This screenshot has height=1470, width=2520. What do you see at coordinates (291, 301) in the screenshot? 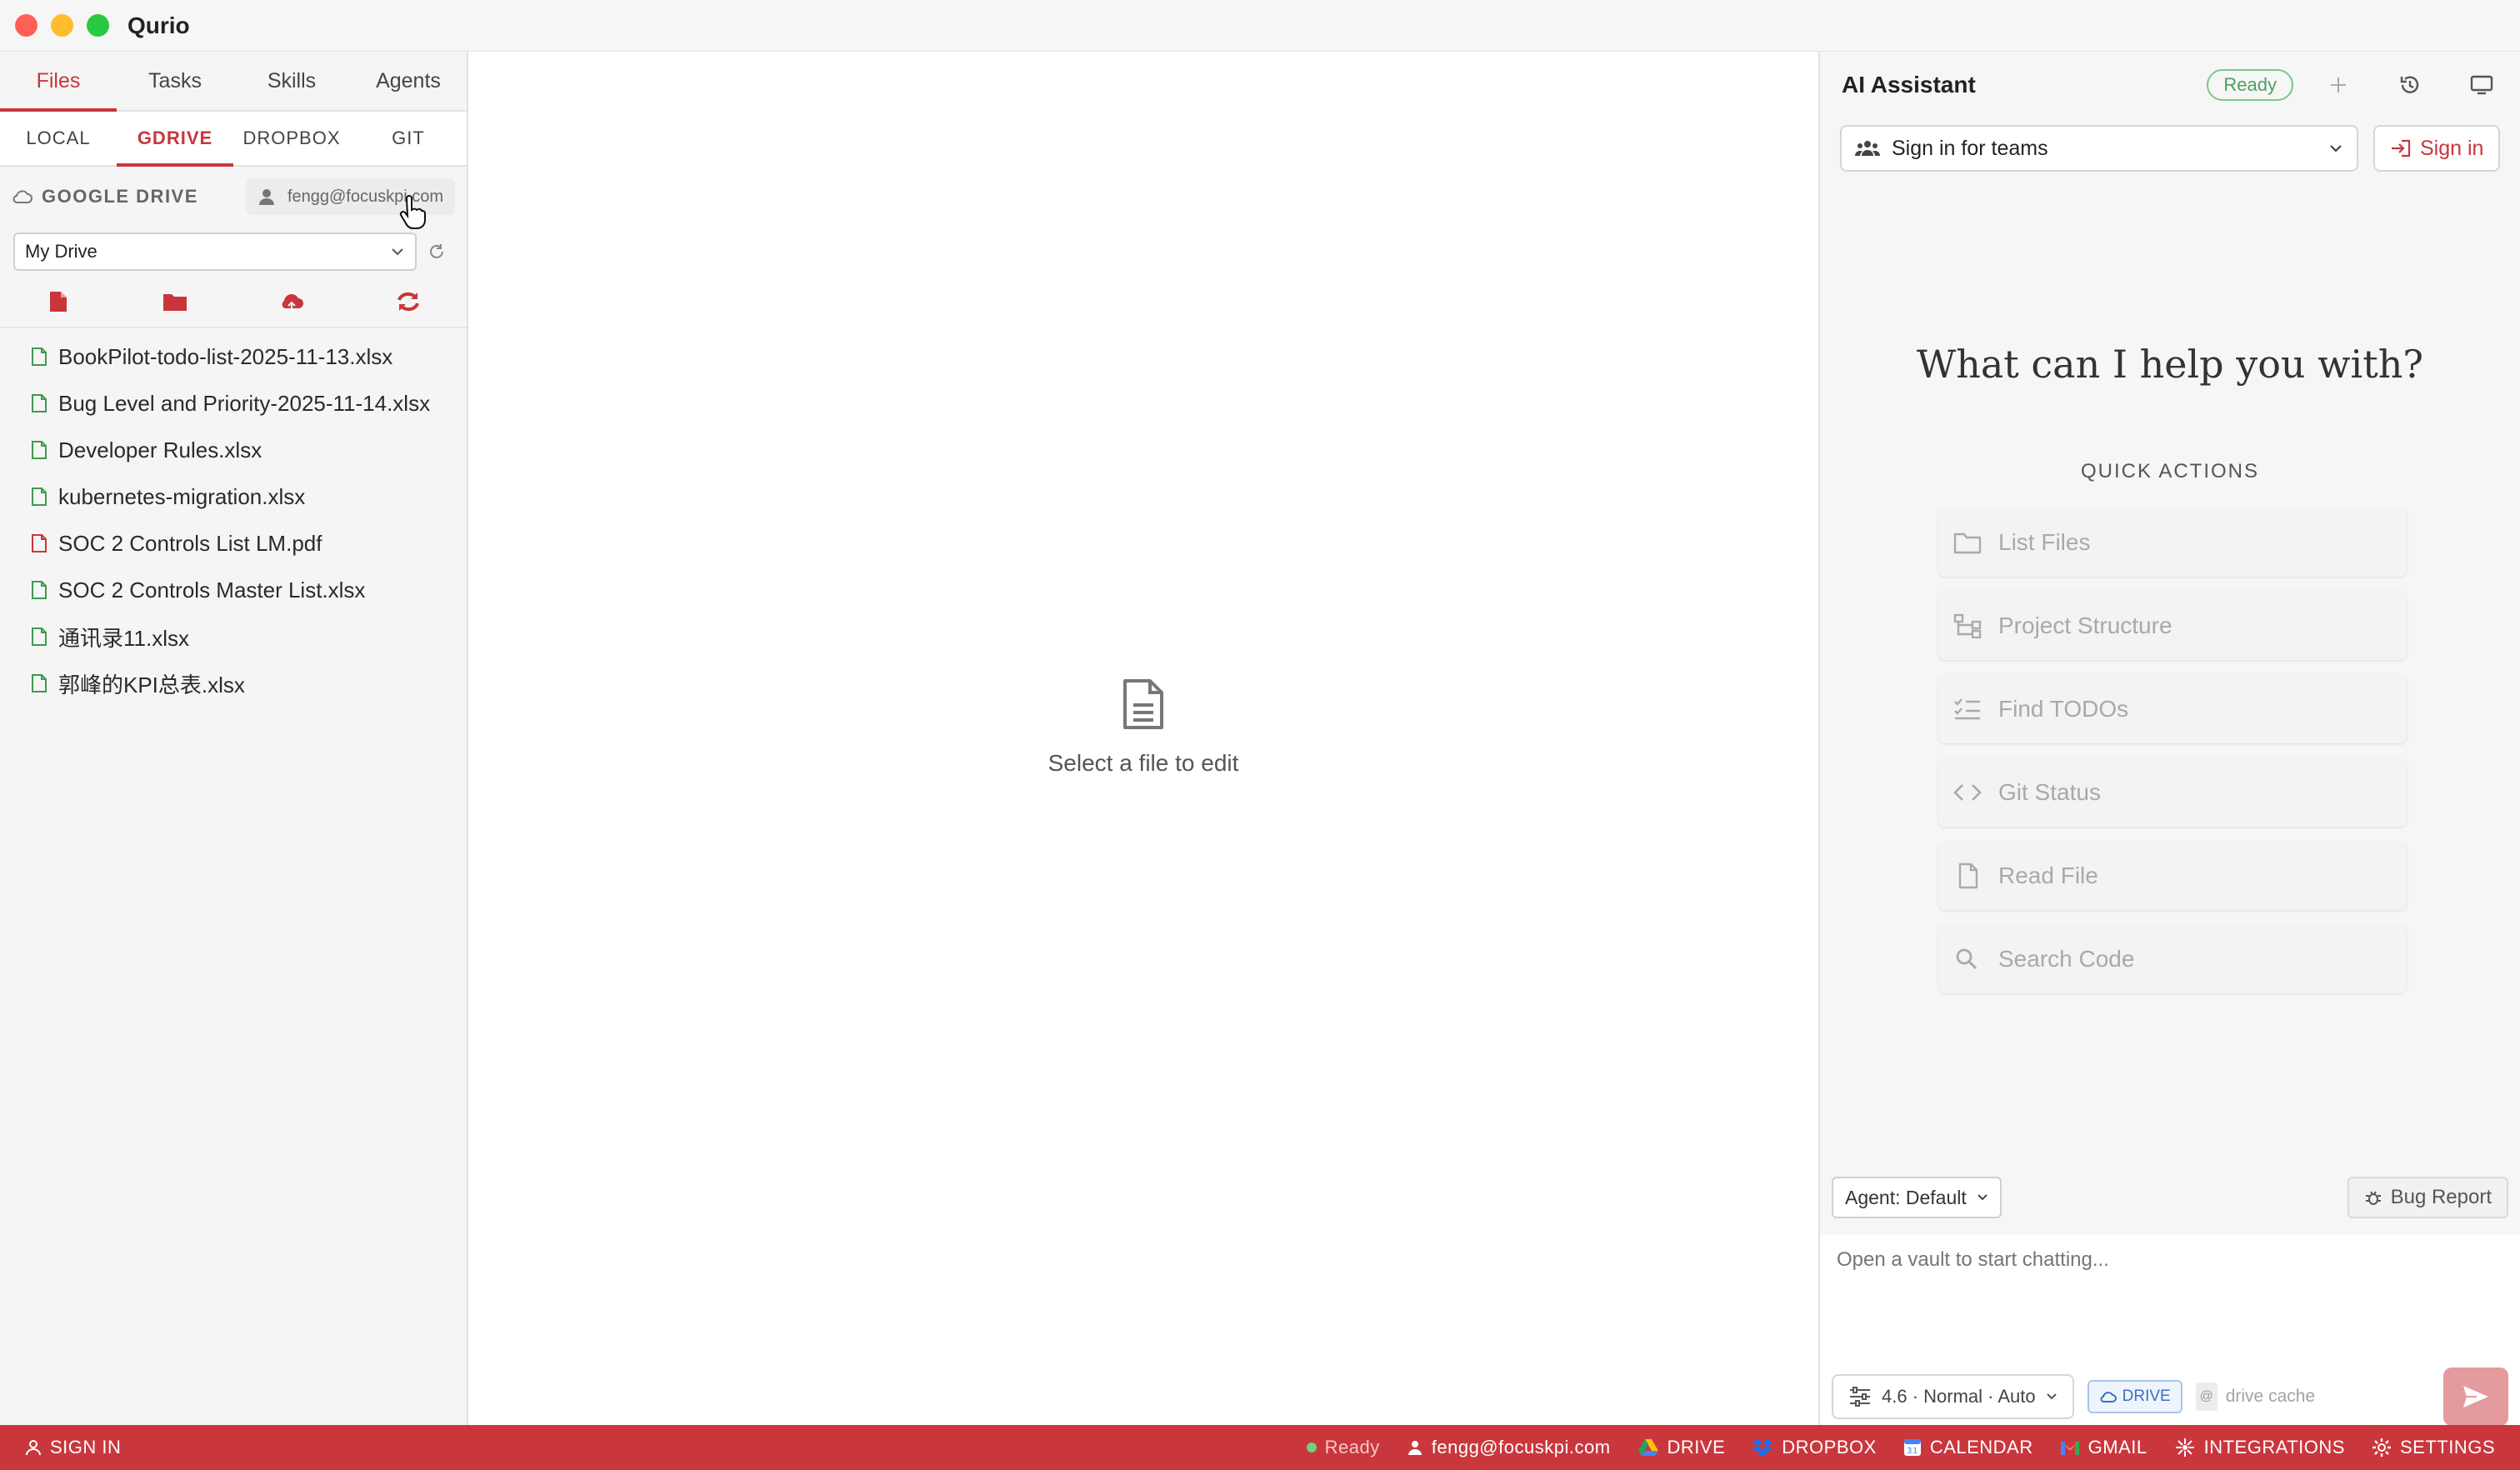
I see `cloud-upload-button` at bounding box center [291, 301].